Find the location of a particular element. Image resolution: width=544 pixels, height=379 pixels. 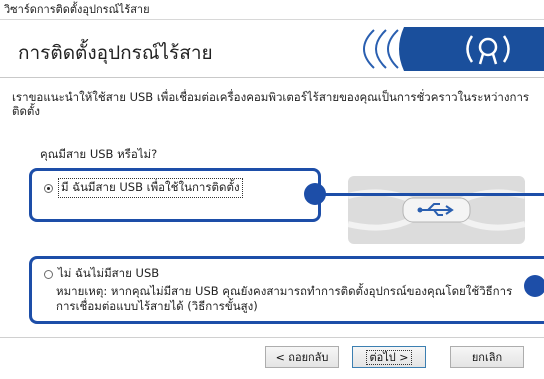

usb-cable-image is located at coordinates (436, 210).